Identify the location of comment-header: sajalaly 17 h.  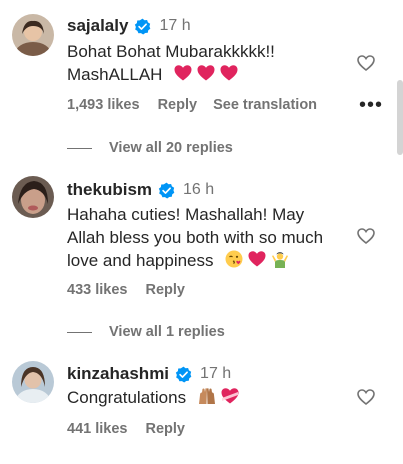
(129, 26).